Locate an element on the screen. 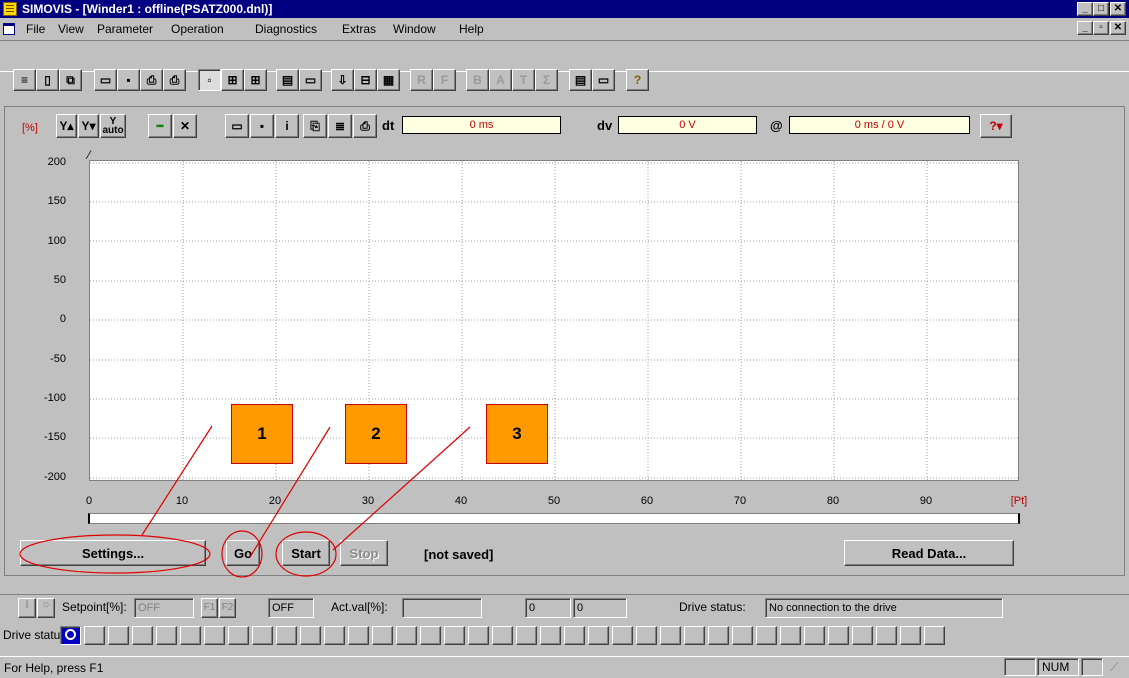  value-field-2: 0 is located at coordinates (600, 608).